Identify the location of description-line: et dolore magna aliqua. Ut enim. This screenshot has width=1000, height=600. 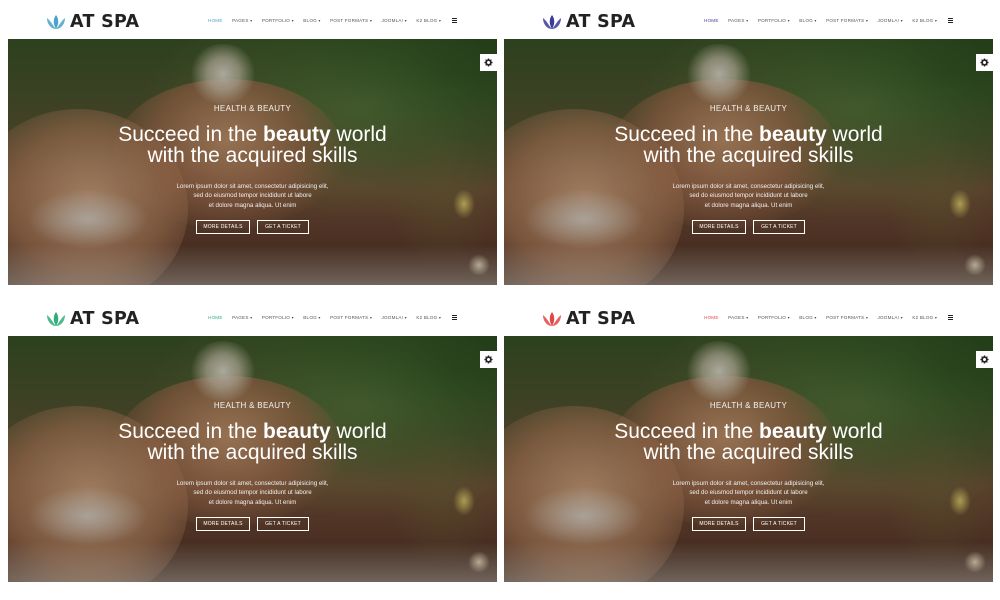
(252, 502).